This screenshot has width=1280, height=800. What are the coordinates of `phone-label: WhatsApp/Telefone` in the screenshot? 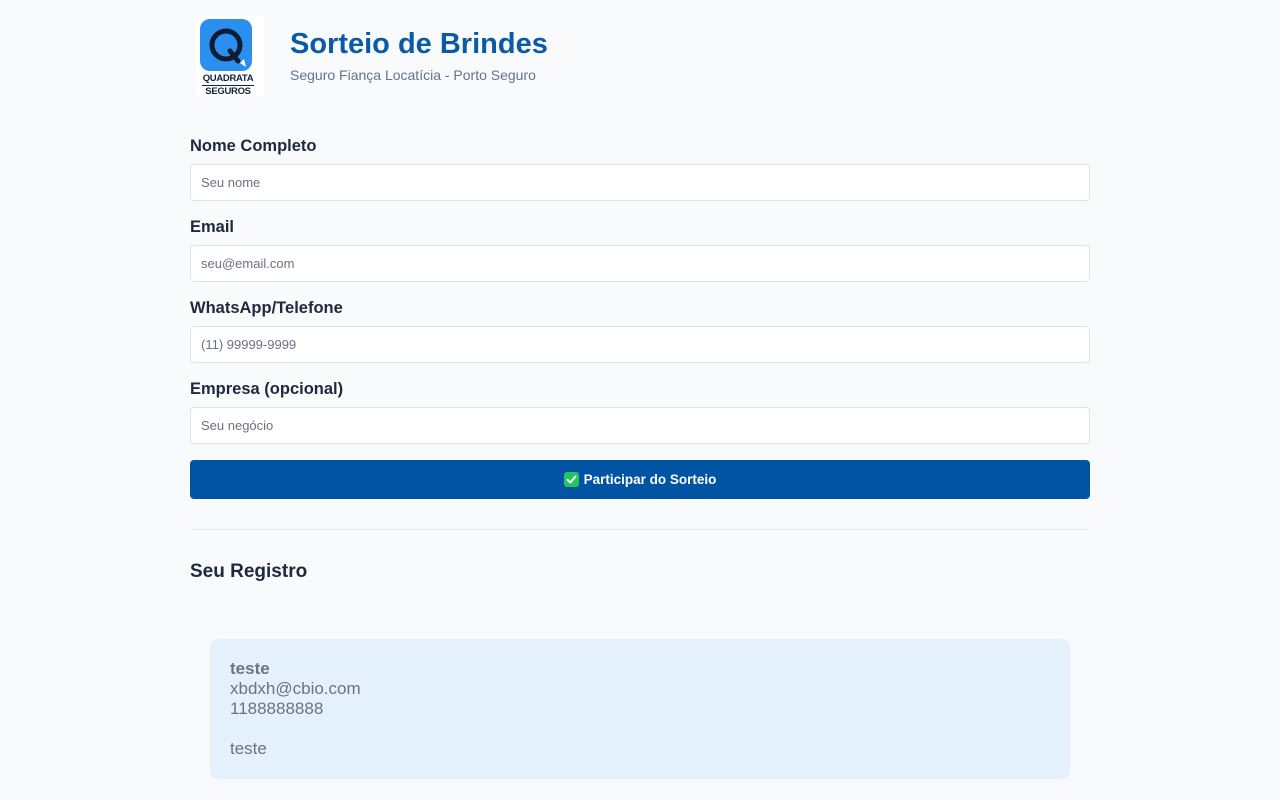 It's located at (266, 308).